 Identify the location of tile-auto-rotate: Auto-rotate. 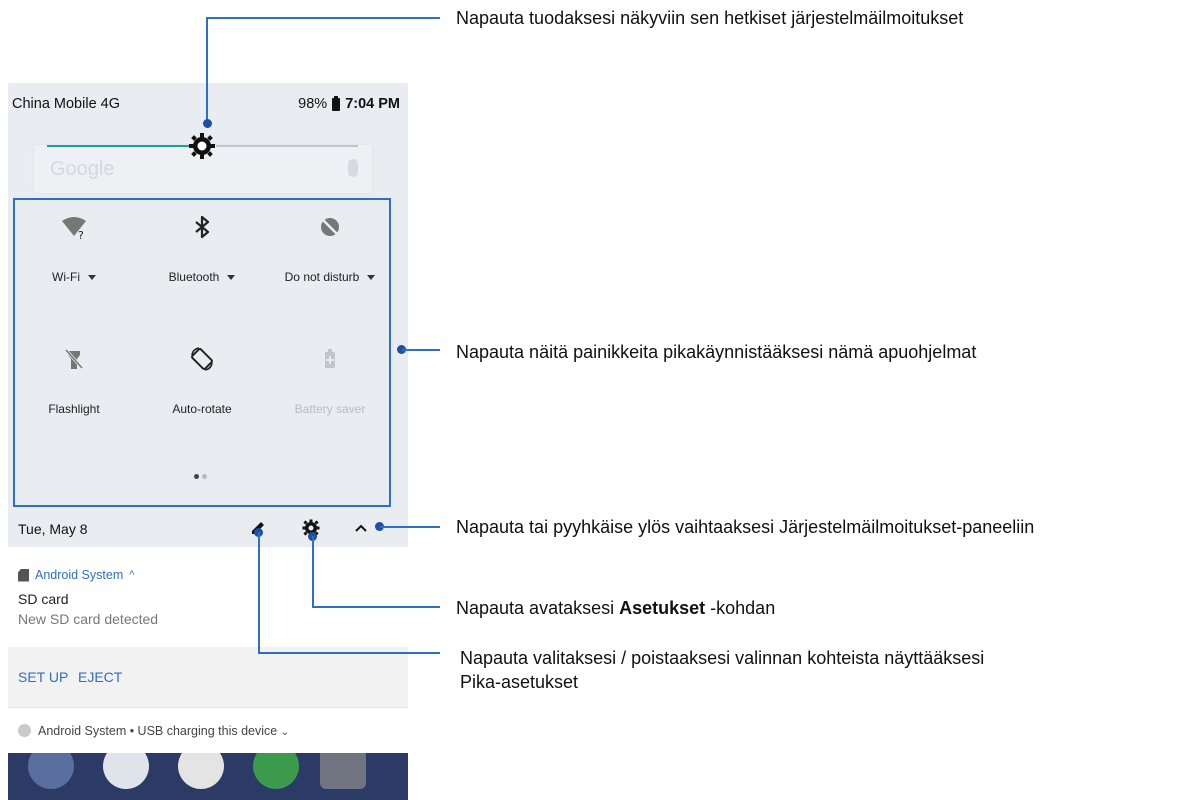
(202, 388).